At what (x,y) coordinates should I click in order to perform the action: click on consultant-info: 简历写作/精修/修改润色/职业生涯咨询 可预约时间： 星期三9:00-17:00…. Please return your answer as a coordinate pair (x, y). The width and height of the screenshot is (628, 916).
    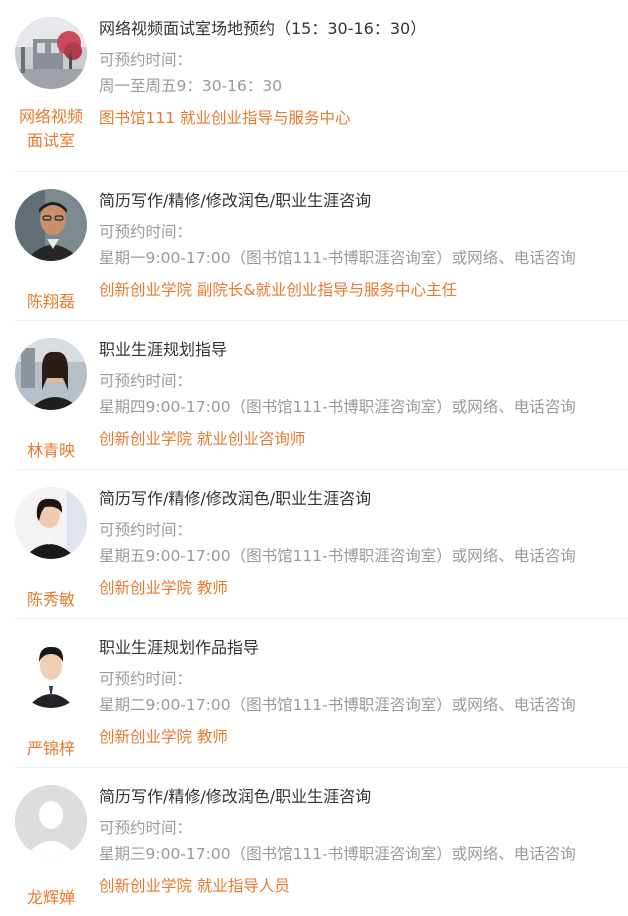
    Looking at the image, I should click on (363, 841).